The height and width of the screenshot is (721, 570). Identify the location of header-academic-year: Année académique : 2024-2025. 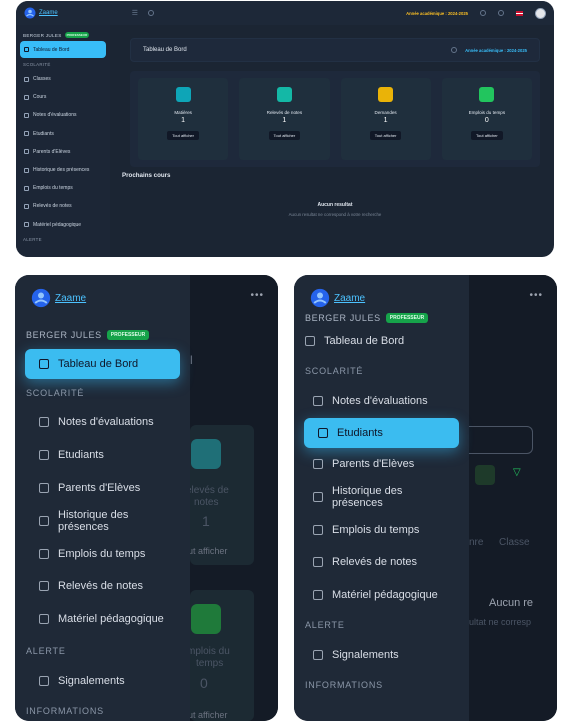
(496, 50).